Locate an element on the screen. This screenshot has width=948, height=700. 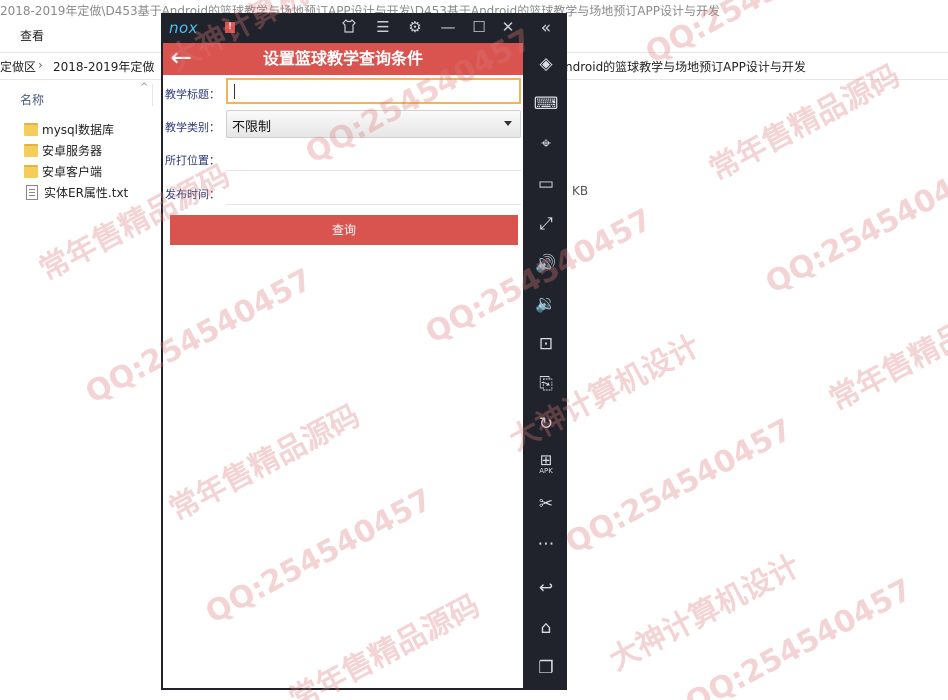
file-name: mysql数据库 is located at coordinates (78, 129).